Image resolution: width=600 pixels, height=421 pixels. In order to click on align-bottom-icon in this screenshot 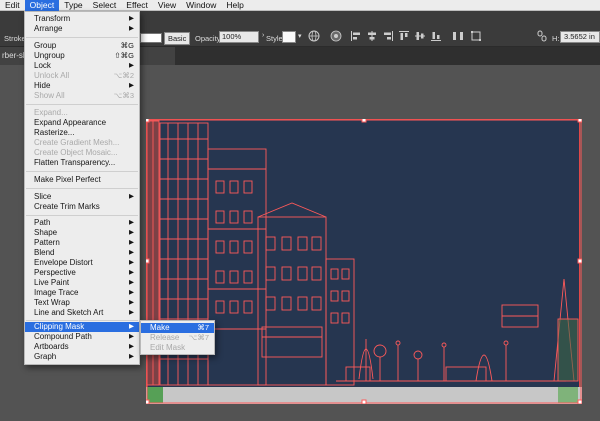, I will do `click(436, 36)`.